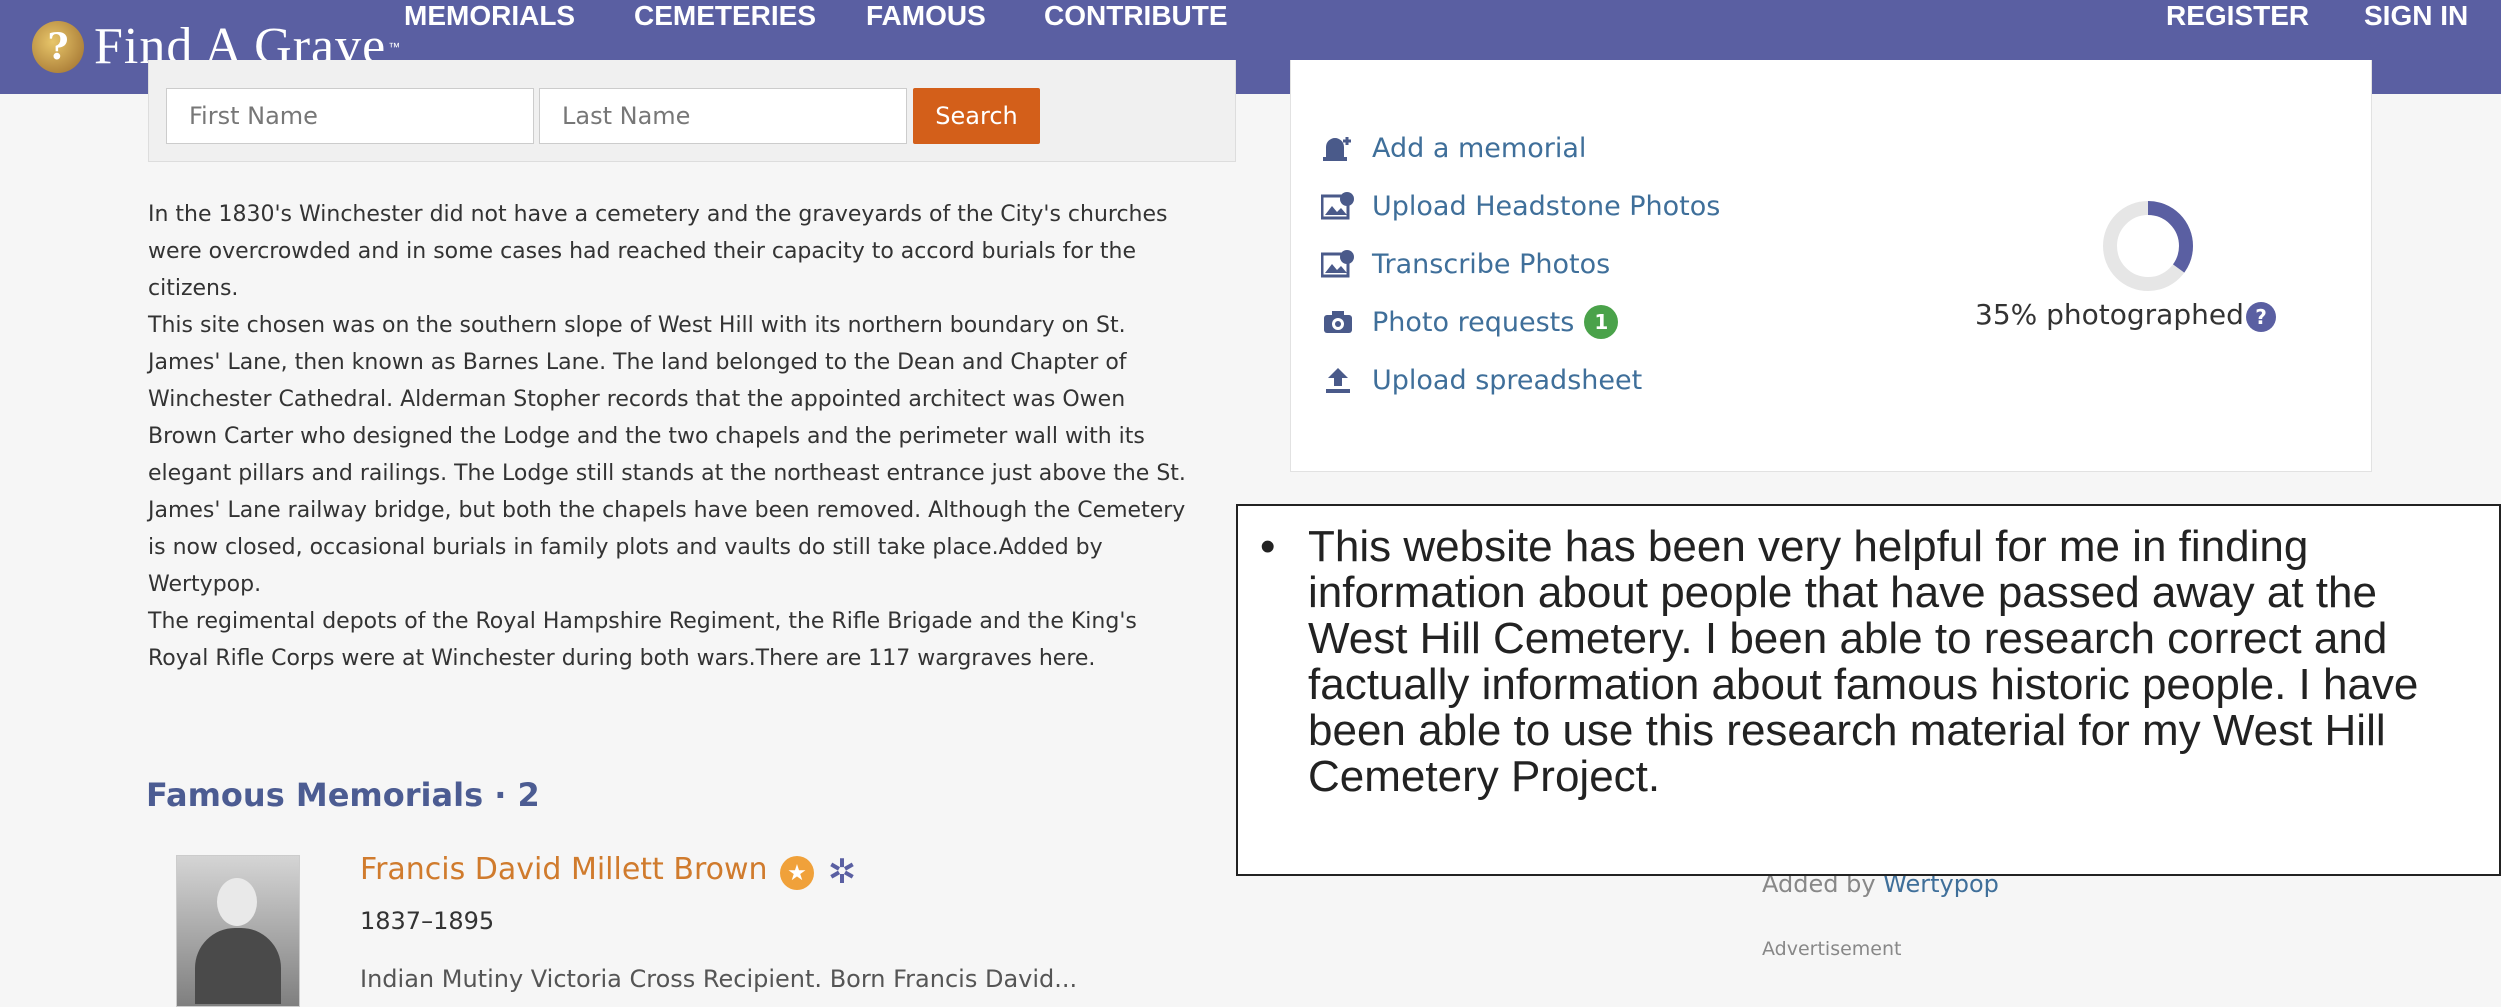  I want to click on memorial-photo, so click(238, 931).